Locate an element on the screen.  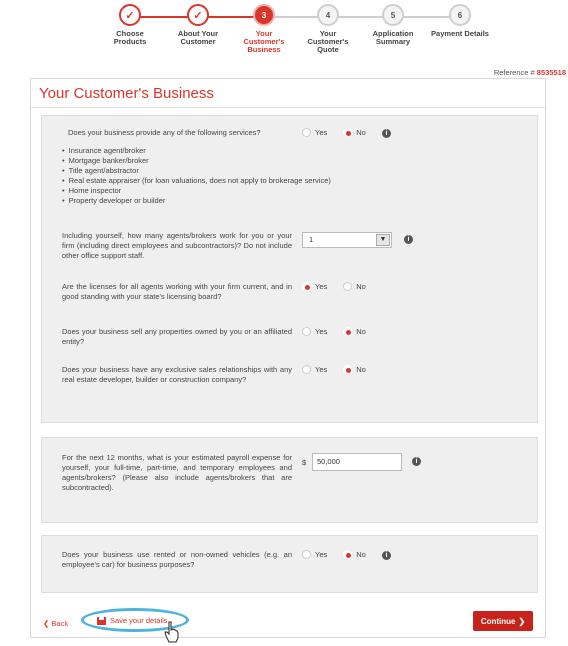
licenses-yes-radio is located at coordinates (306, 286).